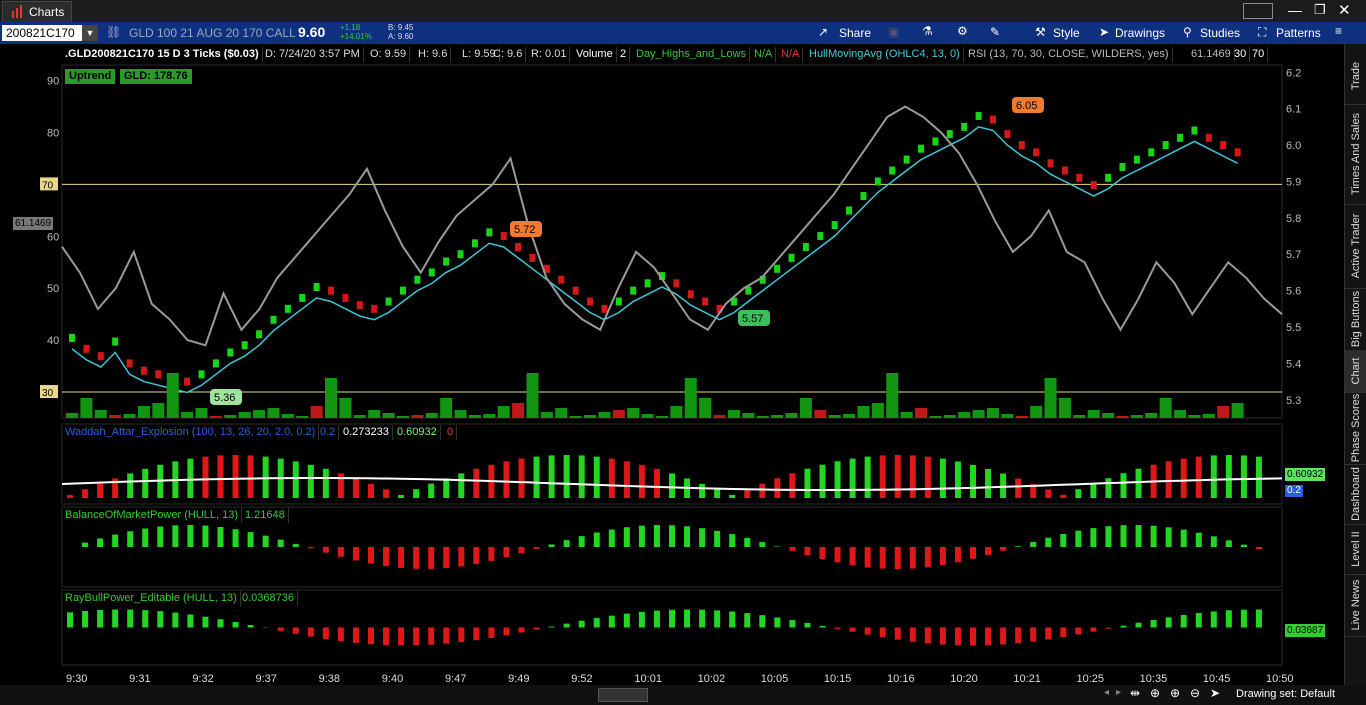 Image resolution: width=1366 pixels, height=705 pixels. What do you see at coordinates (1262, 32) in the screenshot?
I see `patterns-icon: ⛶` at bounding box center [1262, 32].